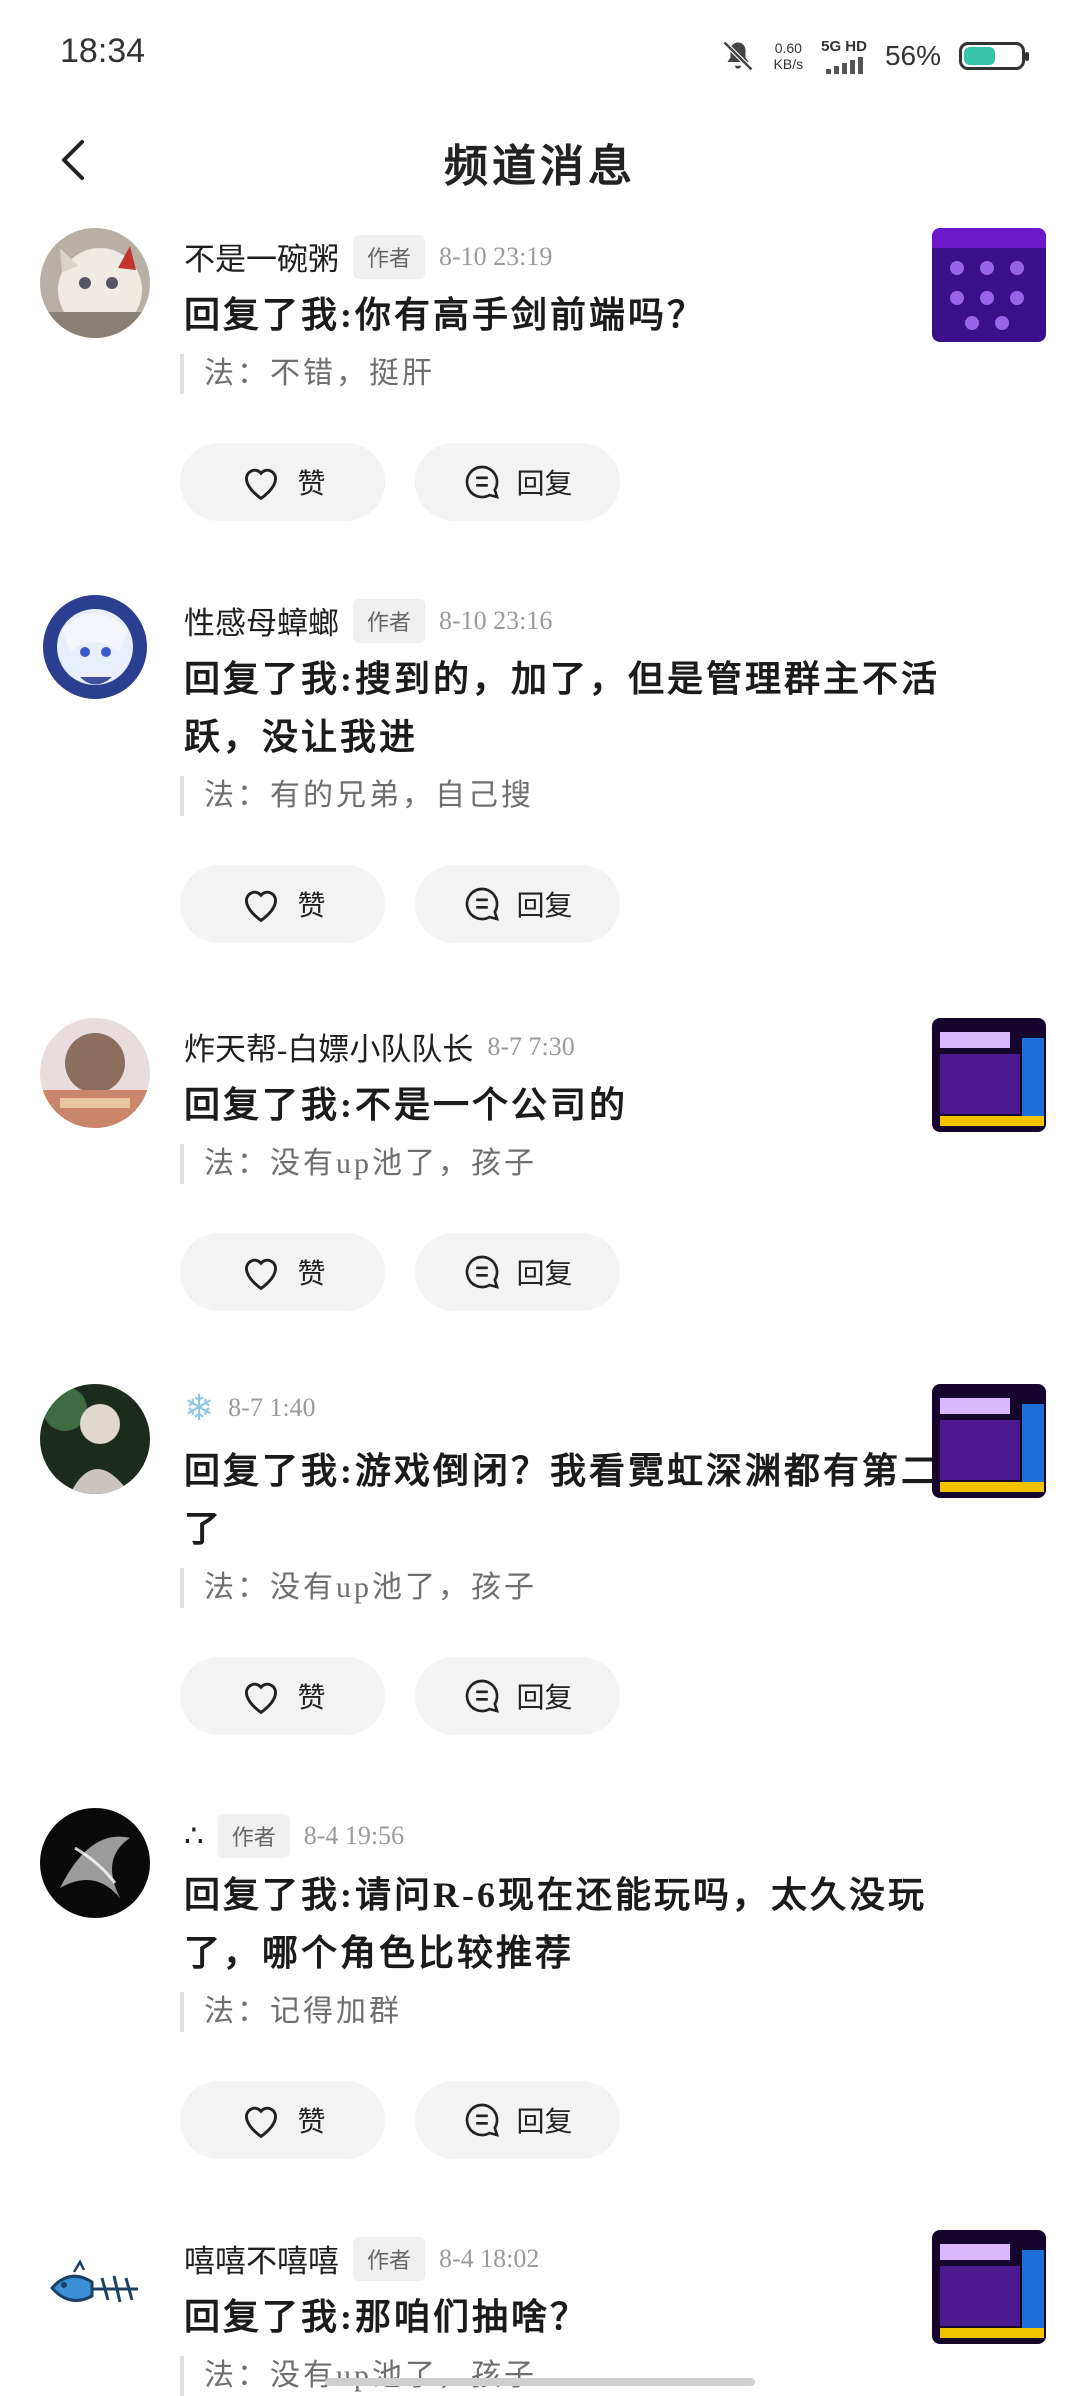  I want to click on message-meta: ∴ 作者 8-4 19:56, so click(294, 1836).